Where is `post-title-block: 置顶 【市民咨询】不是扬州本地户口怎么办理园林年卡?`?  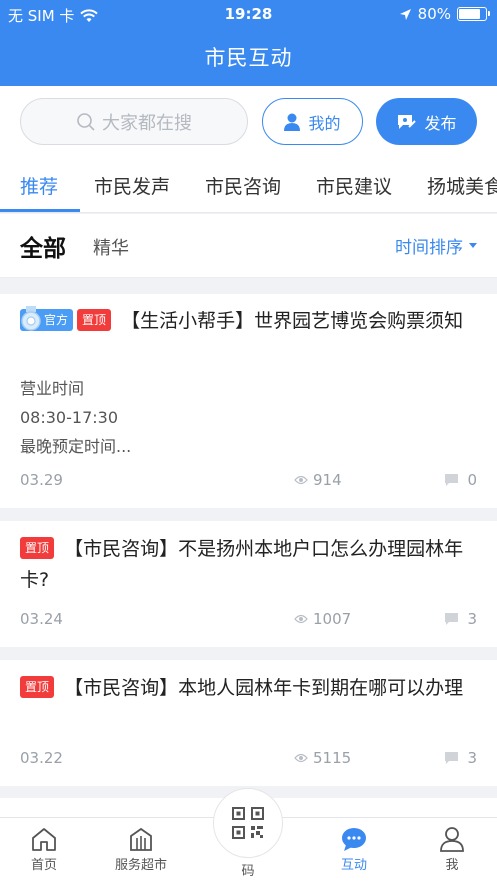
post-title-block: 置顶 【市民咨询】不是扬州本地户口怎么办理园林年卡? is located at coordinates (249, 565).